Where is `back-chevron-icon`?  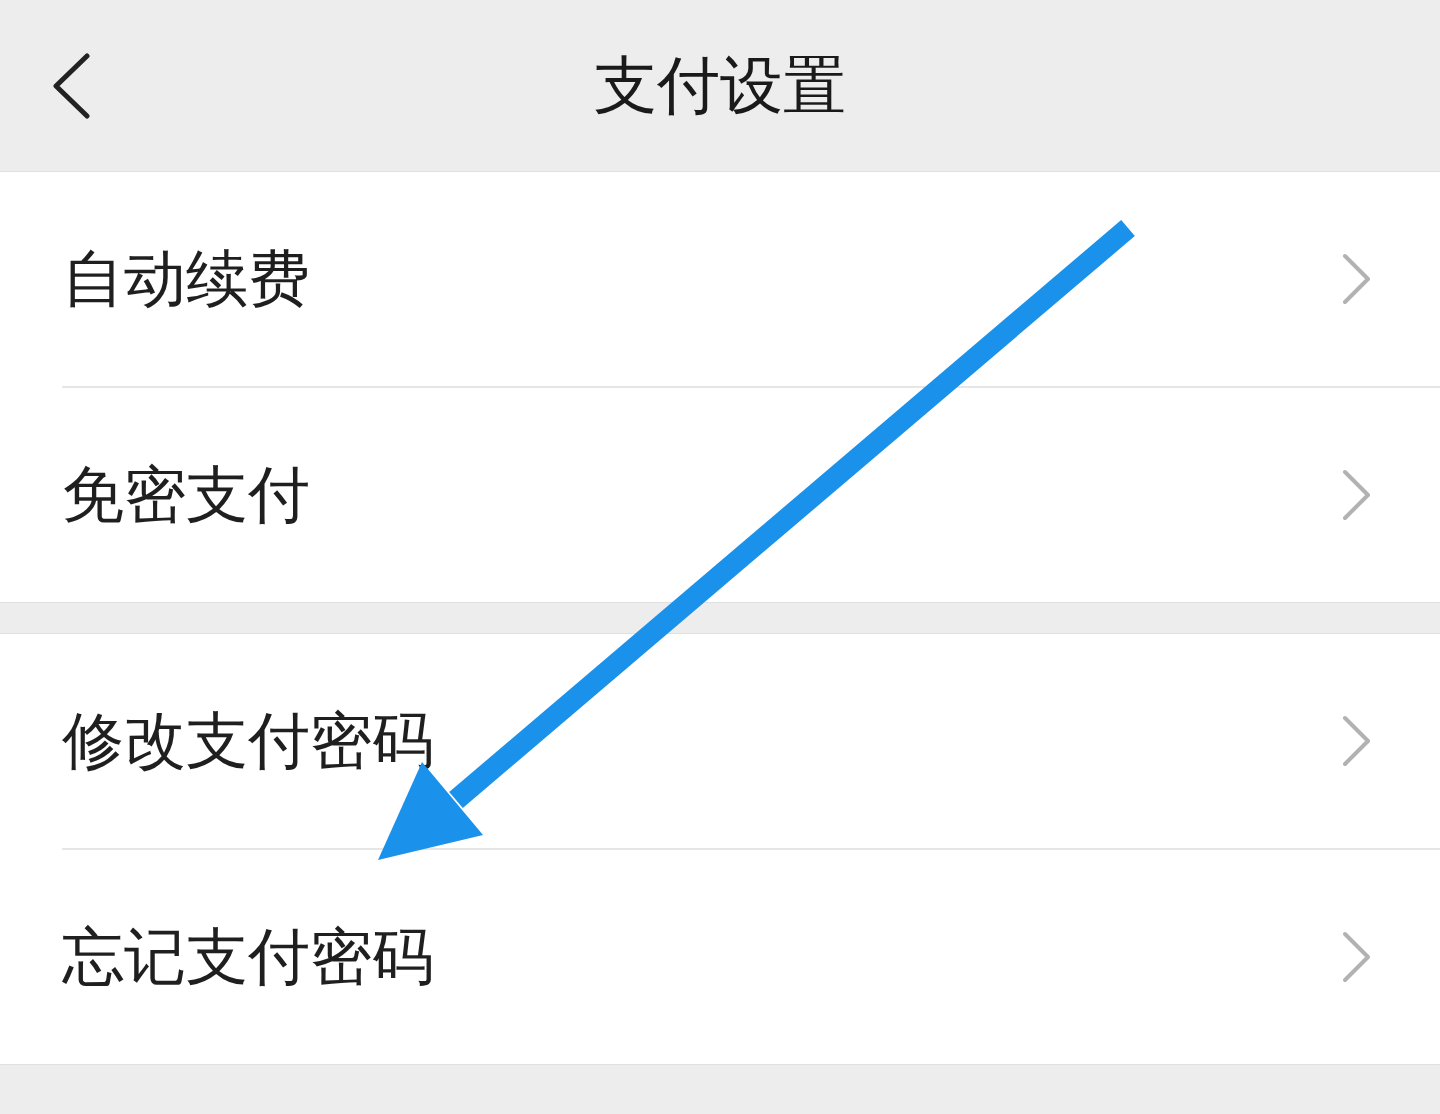 back-chevron-icon is located at coordinates (71, 85).